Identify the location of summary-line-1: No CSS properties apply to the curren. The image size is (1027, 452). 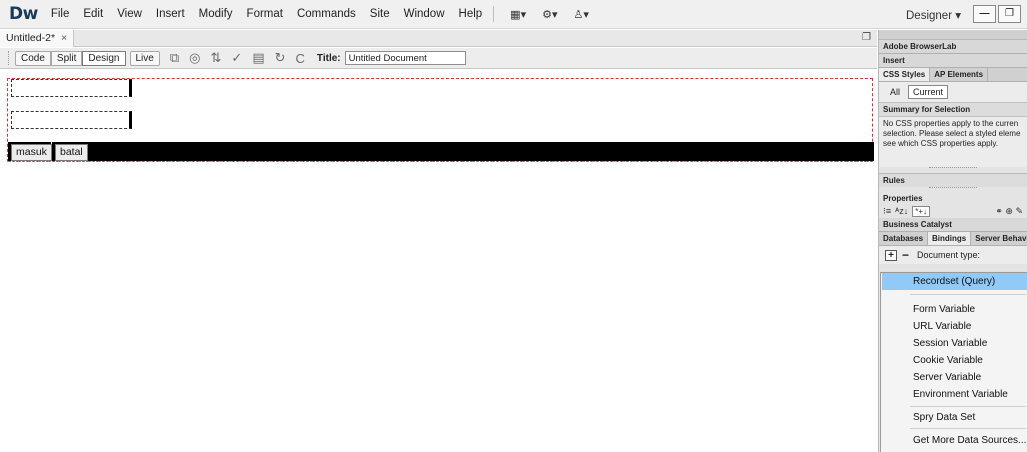
(951, 123).